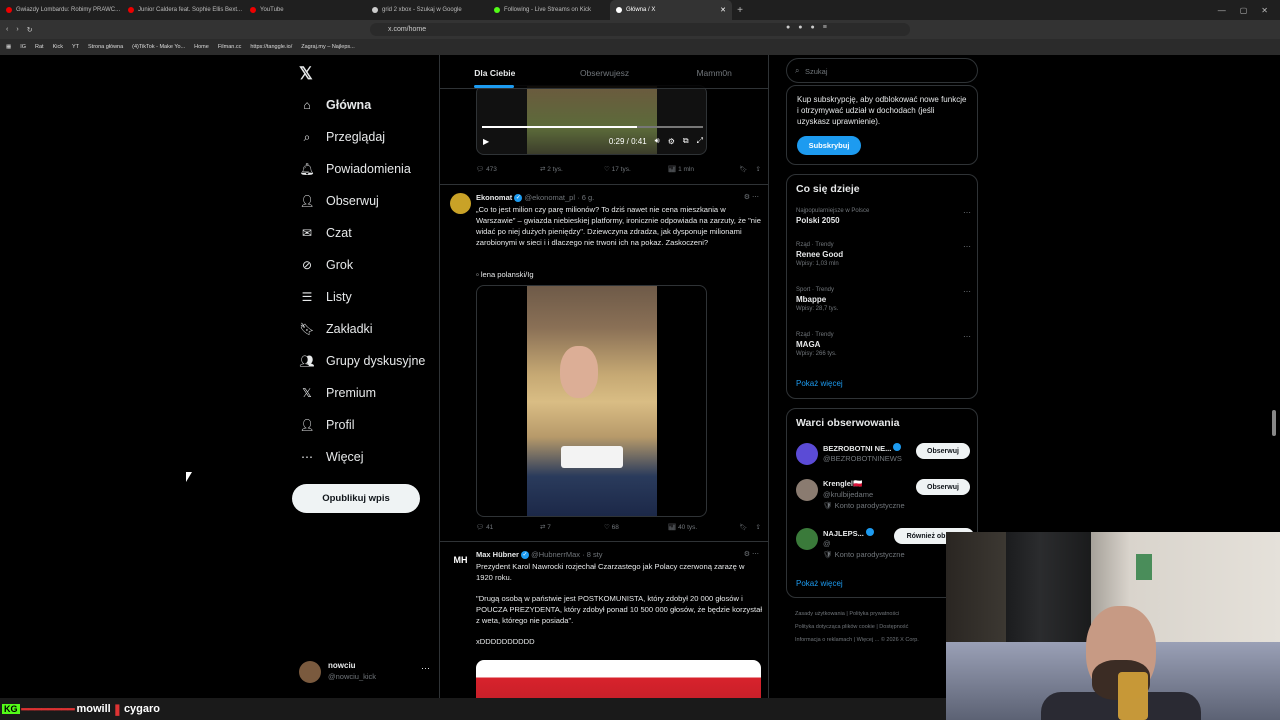 This screenshot has height=720, width=1280. What do you see at coordinates (572, 169) in the screenshot?
I see `repost-button: ⇄ 2 tys.` at bounding box center [572, 169].